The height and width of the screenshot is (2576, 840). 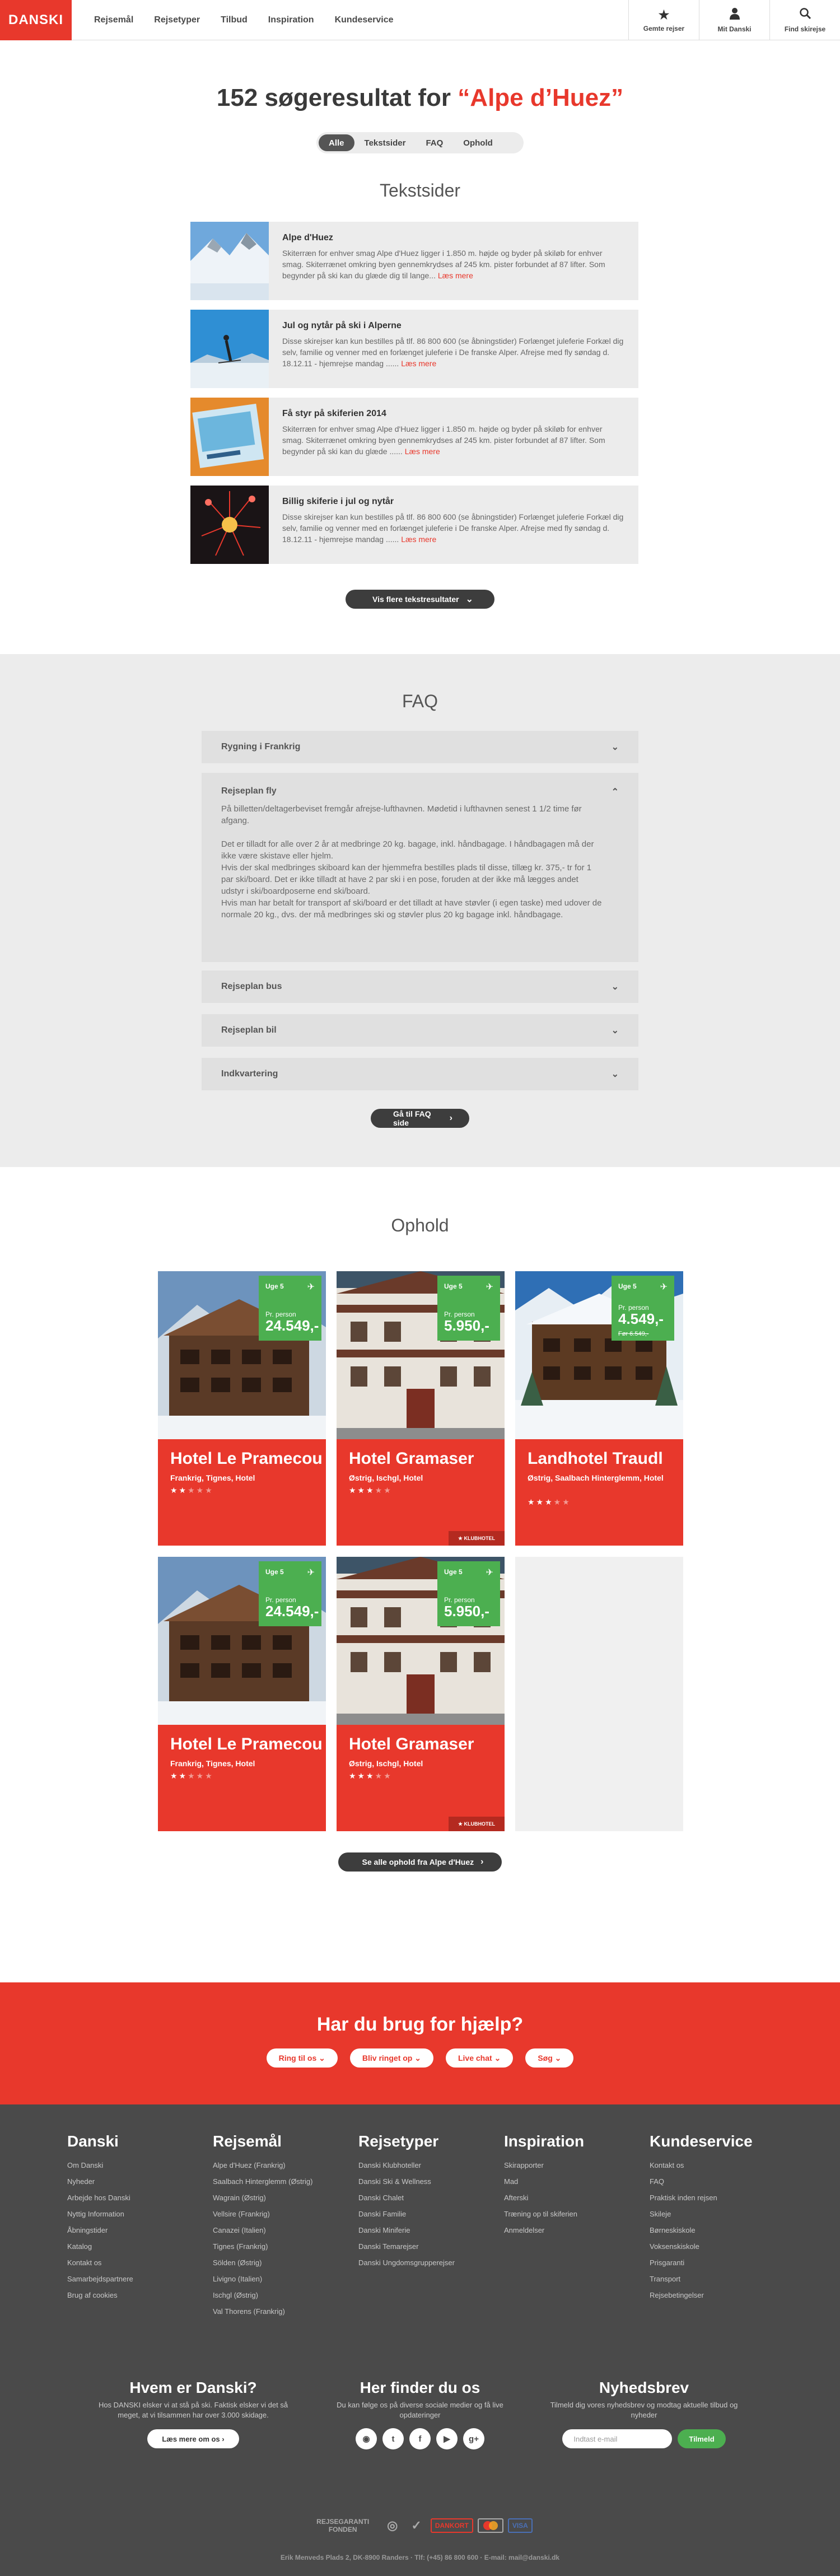 What do you see at coordinates (420, 2198) in the screenshot?
I see `footer-link: Danski Chalet` at bounding box center [420, 2198].